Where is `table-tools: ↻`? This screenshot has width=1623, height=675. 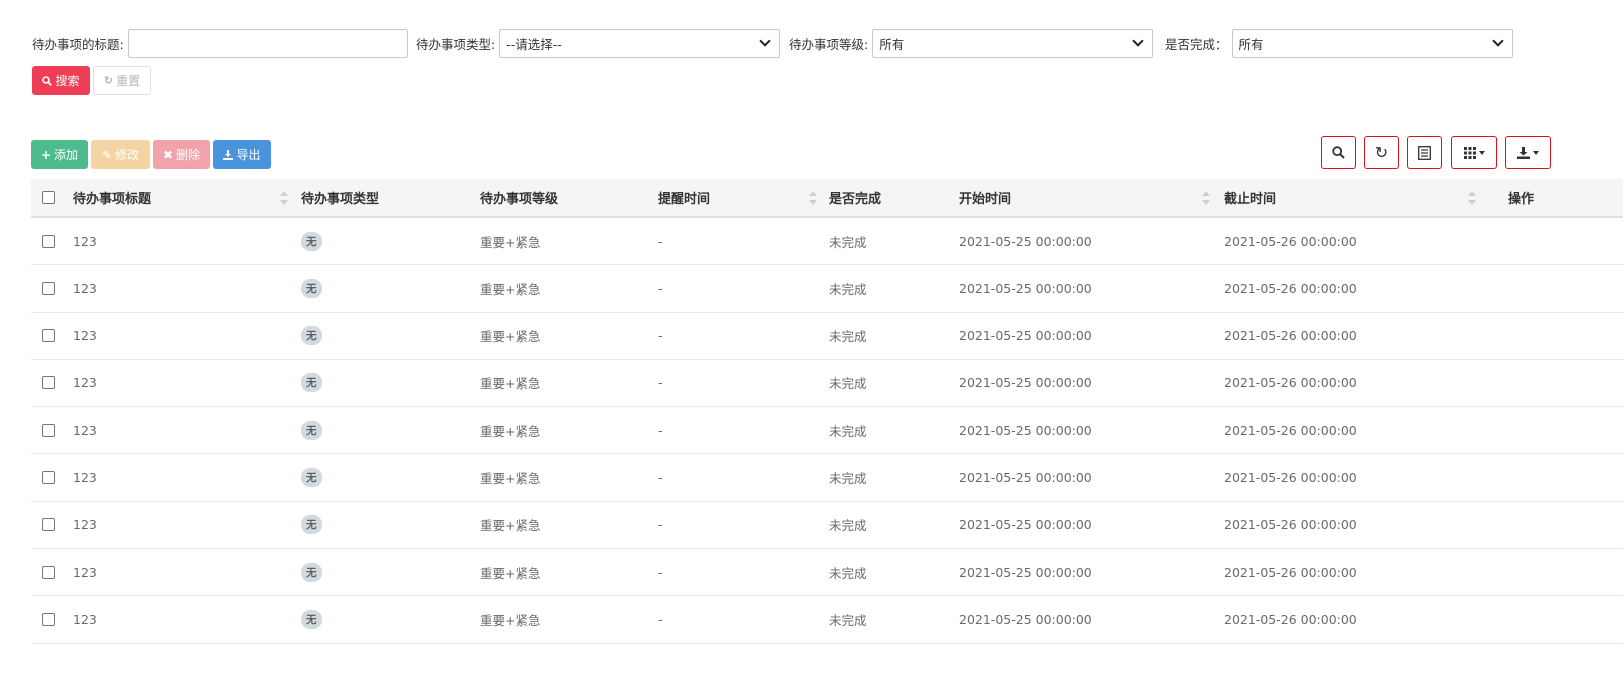 table-tools: ↻ is located at coordinates (1436, 153).